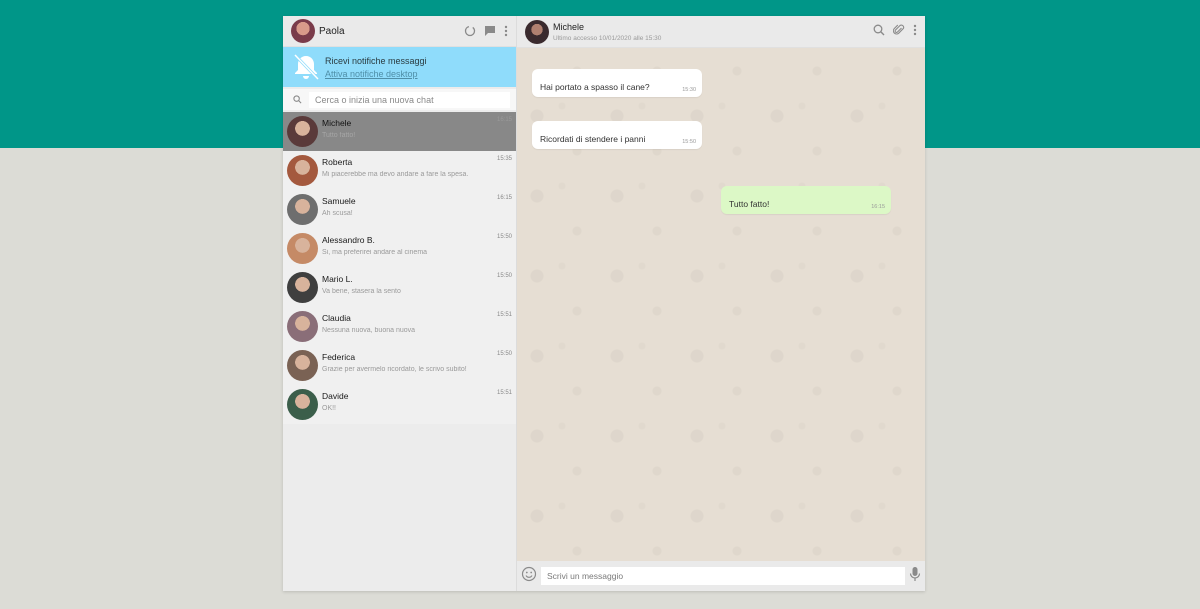 Image resolution: width=1200 pixels, height=609 pixels. Describe the element at coordinates (339, 201) in the screenshot. I see `contact-name: Samuele` at that location.